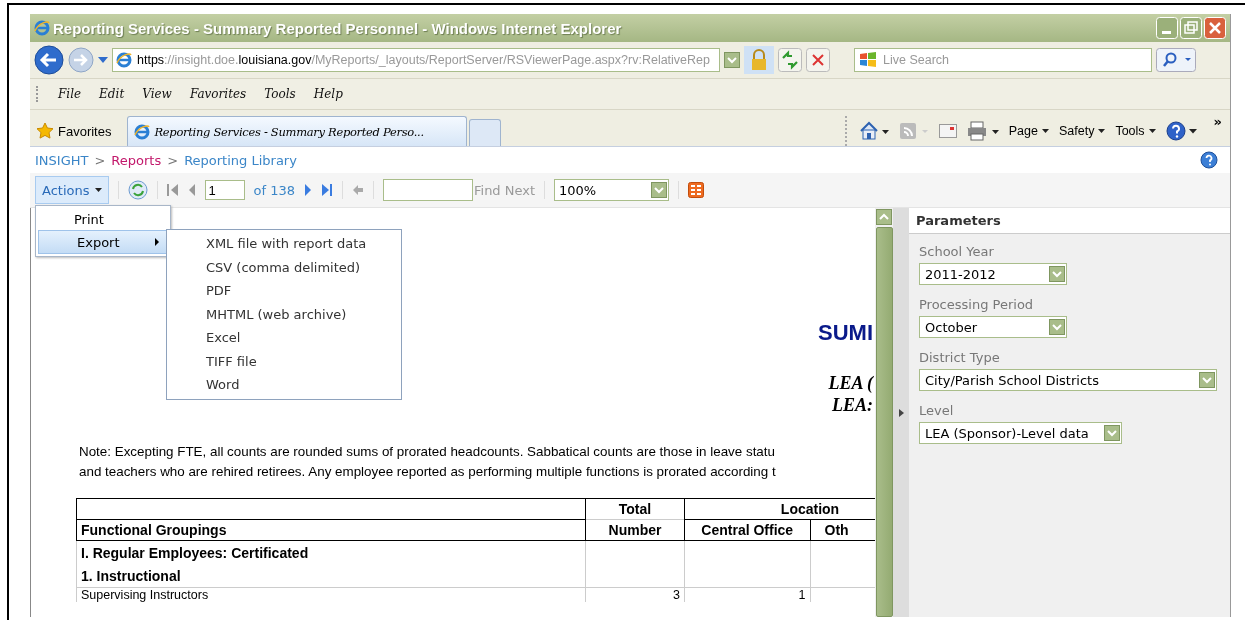 Image resolution: width=1245 pixels, height=620 pixels. What do you see at coordinates (790, 60) in the screenshot?
I see `refresh-button` at bounding box center [790, 60].